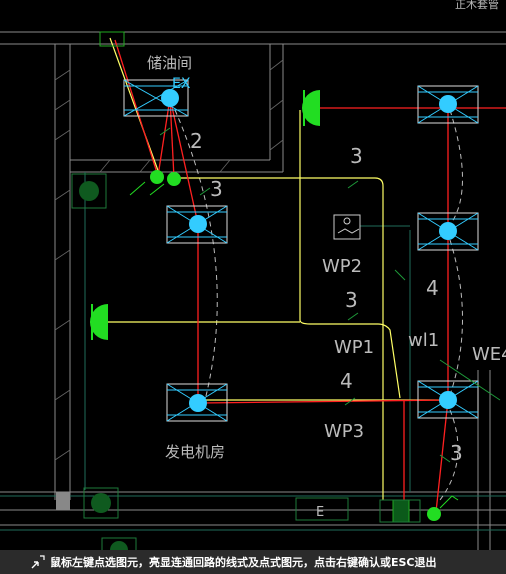 The width and height of the screenshot is (506, 574). What do you see at coordinates (347, 227) in the screenshot?
I see `socket-symbol` at bounding box center [347, 227].